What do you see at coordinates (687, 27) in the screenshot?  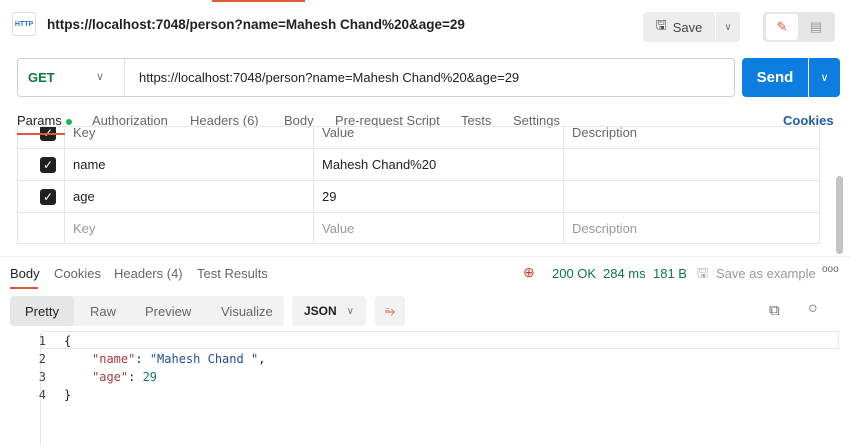 I see `save-label: Save` at bounding box center [687, 27].